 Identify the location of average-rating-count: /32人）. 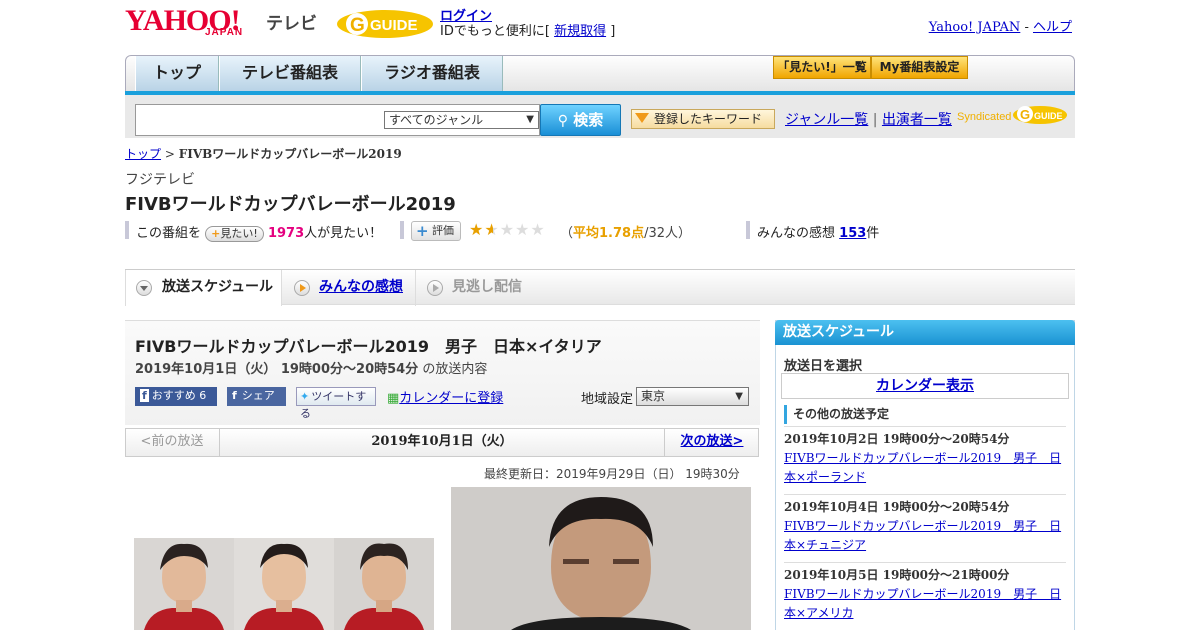
(668, 233).